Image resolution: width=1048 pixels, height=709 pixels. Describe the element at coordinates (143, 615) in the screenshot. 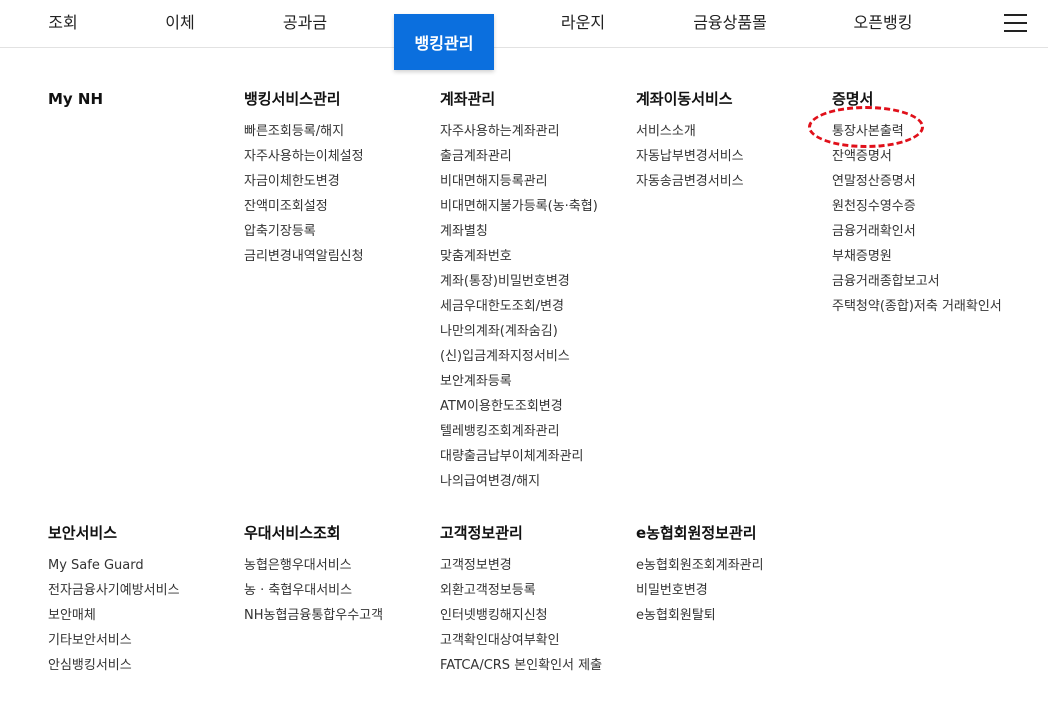

I see `menu-link: 보안매체` at that location.